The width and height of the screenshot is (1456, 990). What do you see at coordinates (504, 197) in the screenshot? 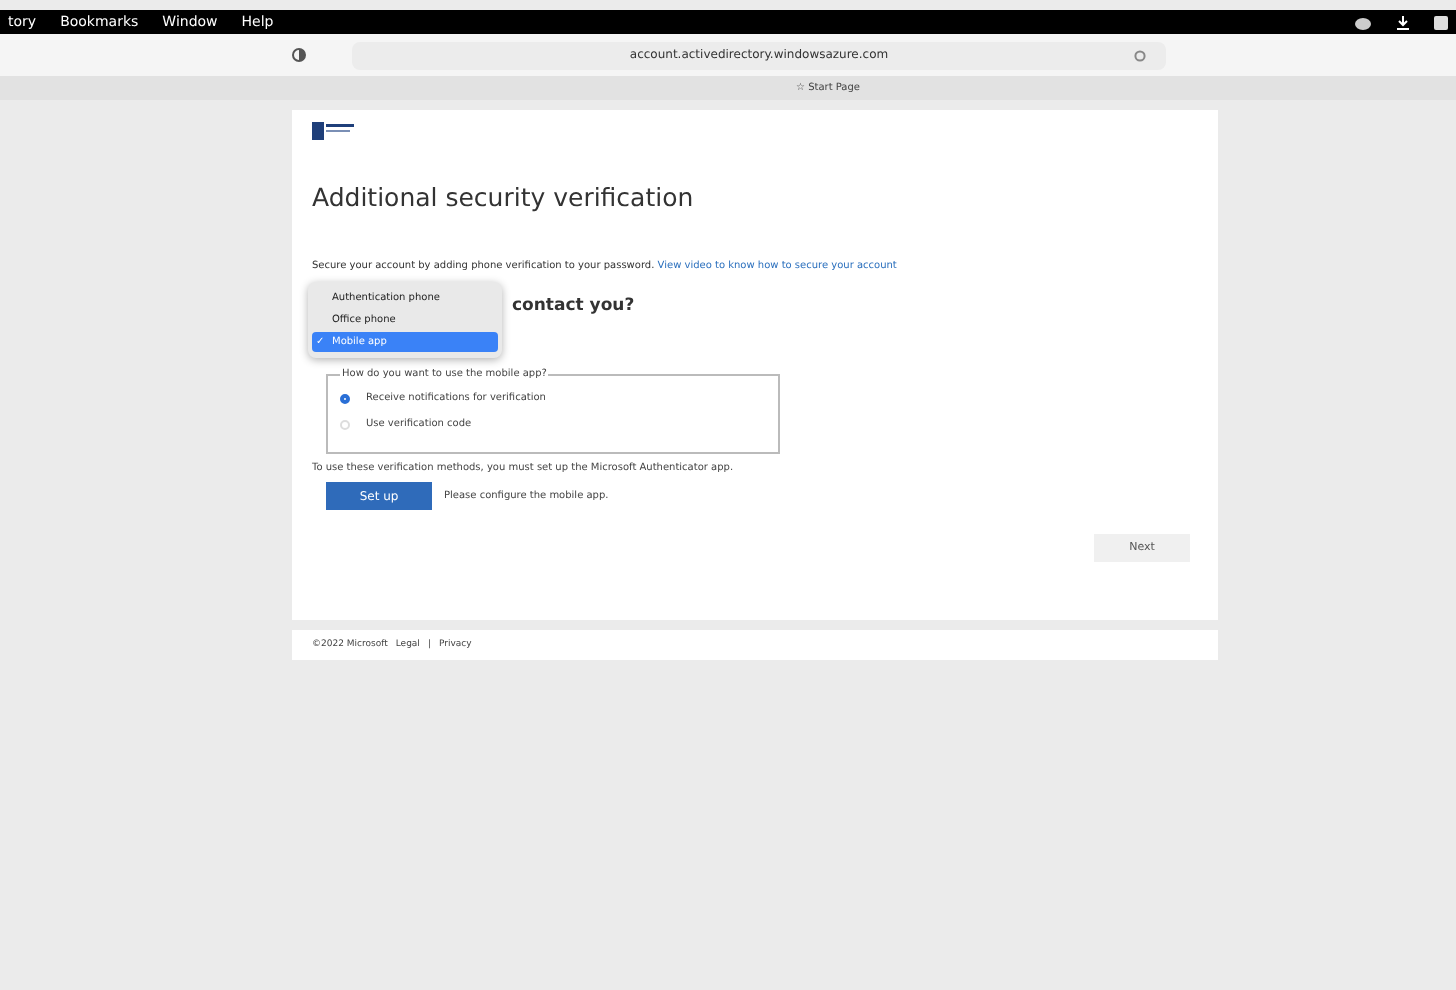
I see `page-title: Additional security verification` at bounding box center [504, 197].